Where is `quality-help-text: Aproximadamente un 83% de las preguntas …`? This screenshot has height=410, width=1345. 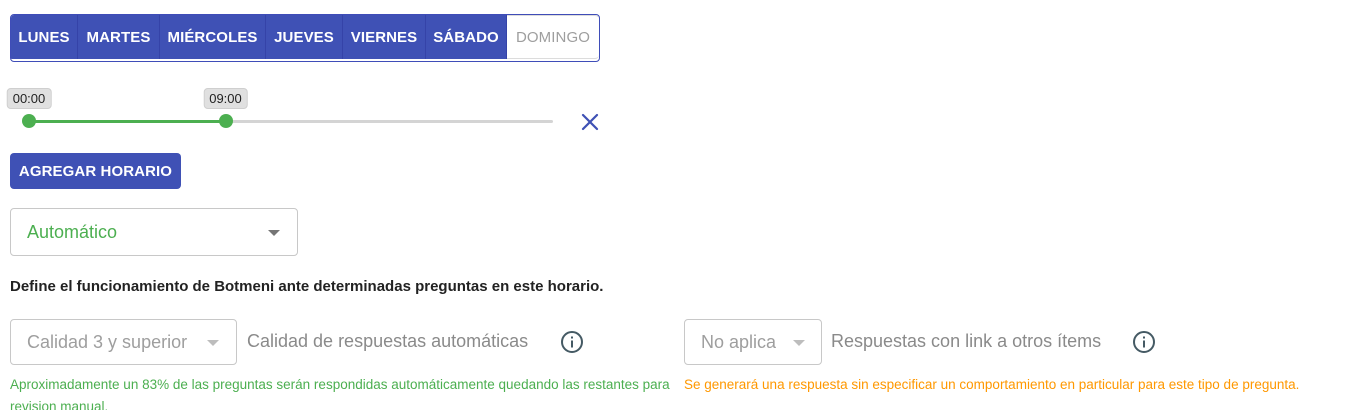 quality-help-text: Aproximadamente un 83% de las preguntas … is located at coordinates (340, 393).